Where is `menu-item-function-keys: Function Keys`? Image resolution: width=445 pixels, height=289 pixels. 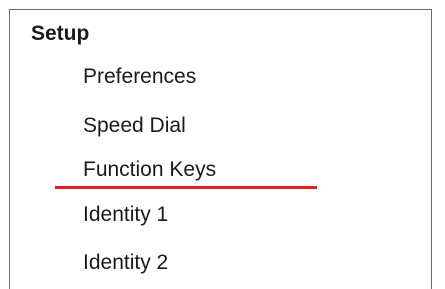
menu-item-function-keys: Function Keys is located at coordinates (149, 170).